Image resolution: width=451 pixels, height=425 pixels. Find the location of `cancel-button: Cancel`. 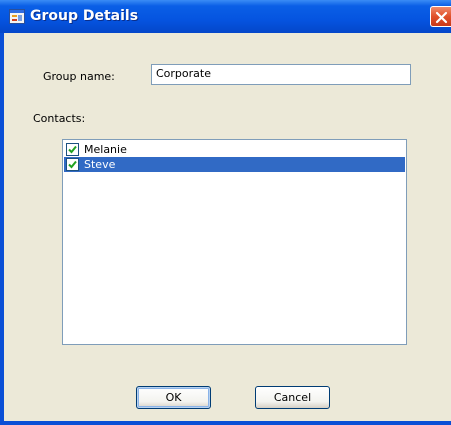

cancel-button: Cancel is located at coordinates (292, 397).